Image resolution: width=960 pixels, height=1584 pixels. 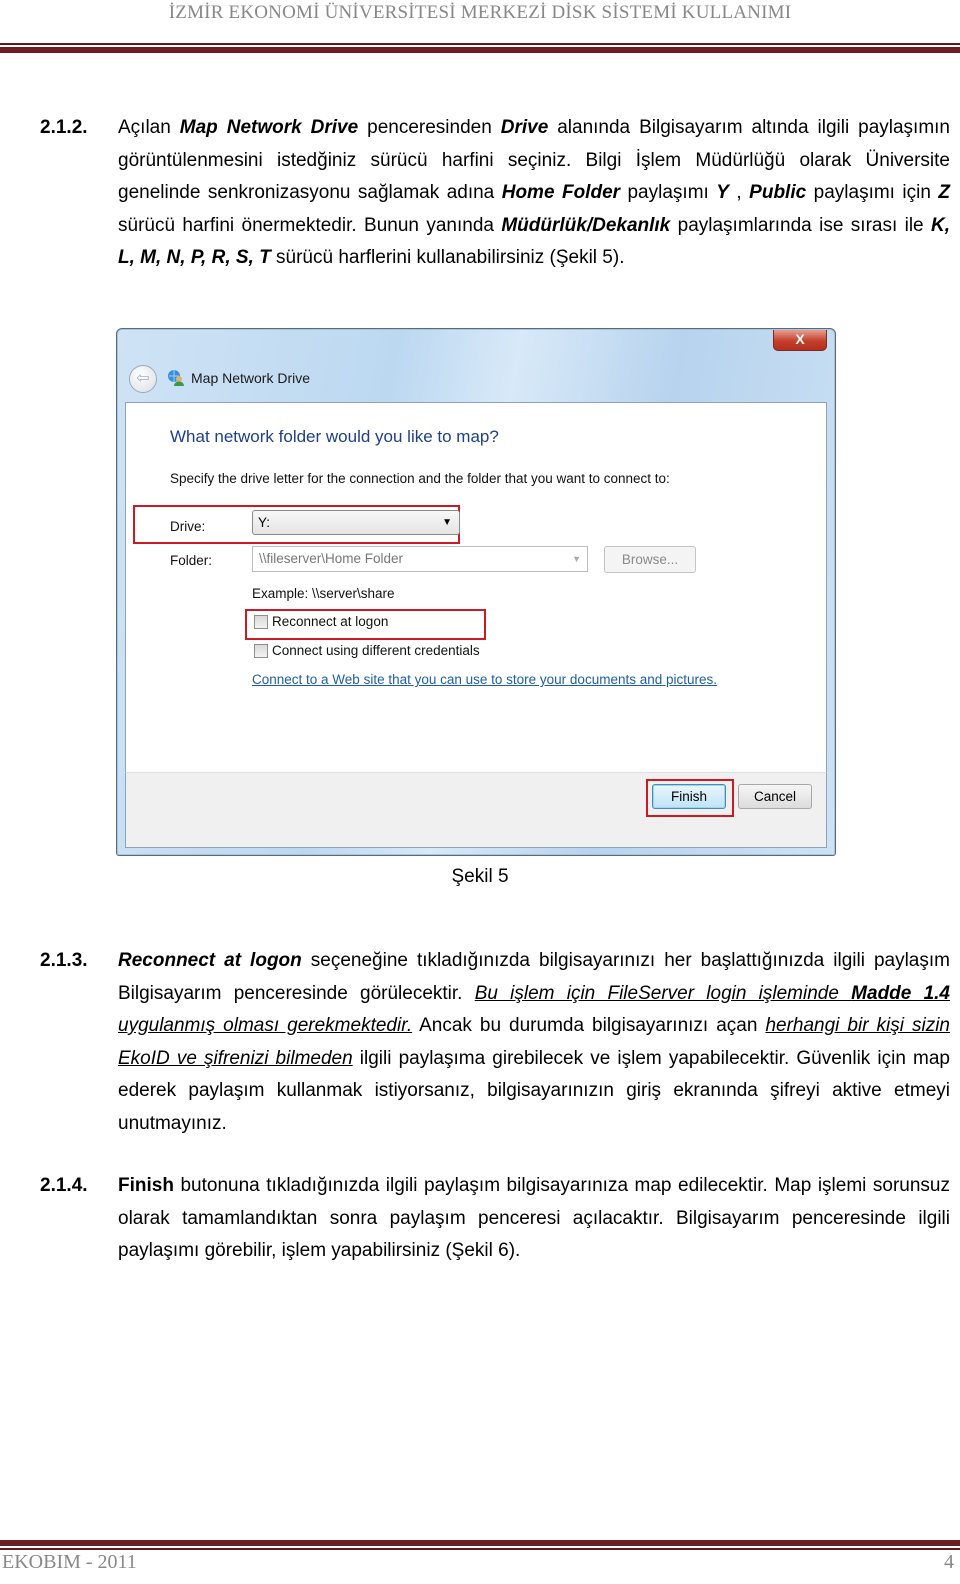 I want to click on window-title: Map Network Drive, so click(x=251, y=378).